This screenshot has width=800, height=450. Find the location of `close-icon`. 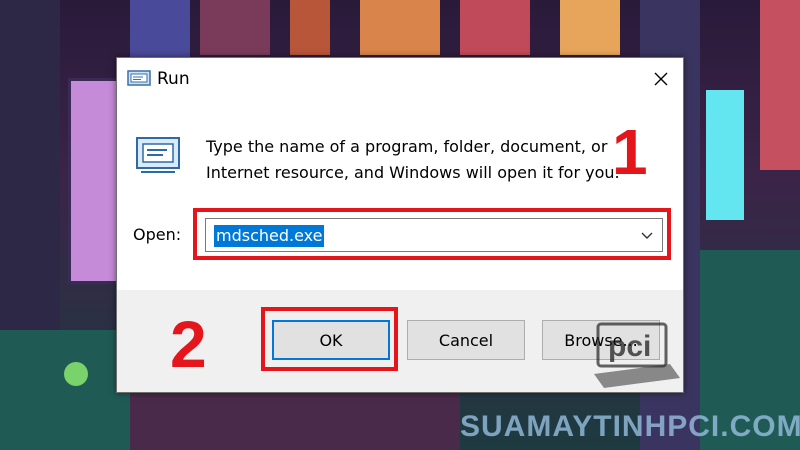

close-icon is located at coordinates (661, 79).